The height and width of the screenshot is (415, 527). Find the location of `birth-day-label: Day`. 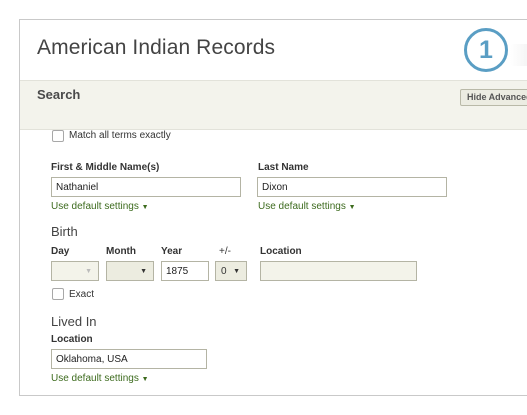

birth-day-label: Day is located at coordinates (60, 251).